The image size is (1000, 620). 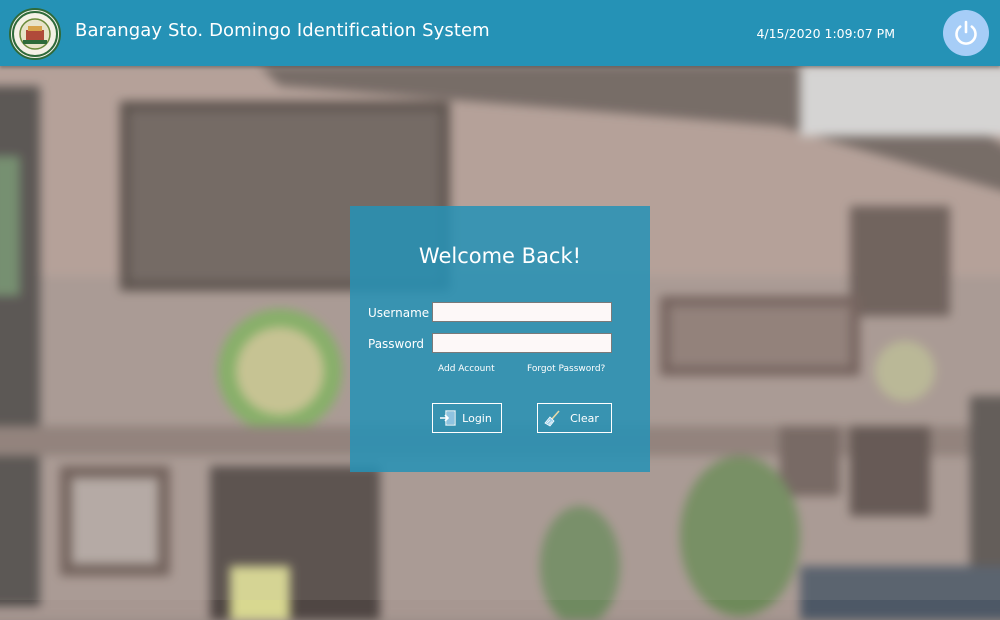 I want to click on welcome-heading: Welcome Back!, so click(x=500, y=256).